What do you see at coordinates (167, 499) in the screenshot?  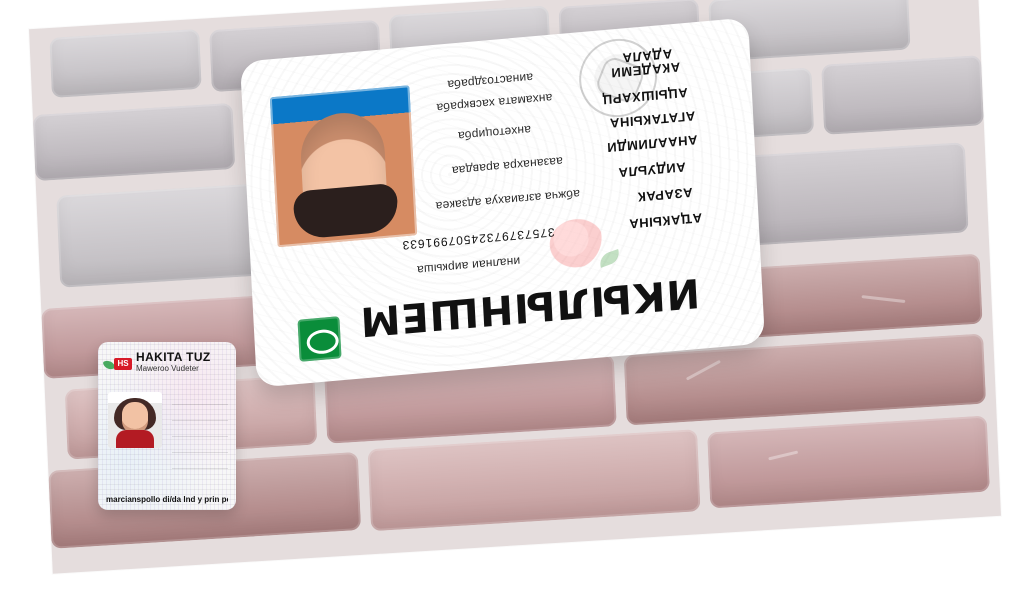 I see `small-card-footer: marcianspollo di/da lnd y prin pollo` at bounding box center [167, 499].